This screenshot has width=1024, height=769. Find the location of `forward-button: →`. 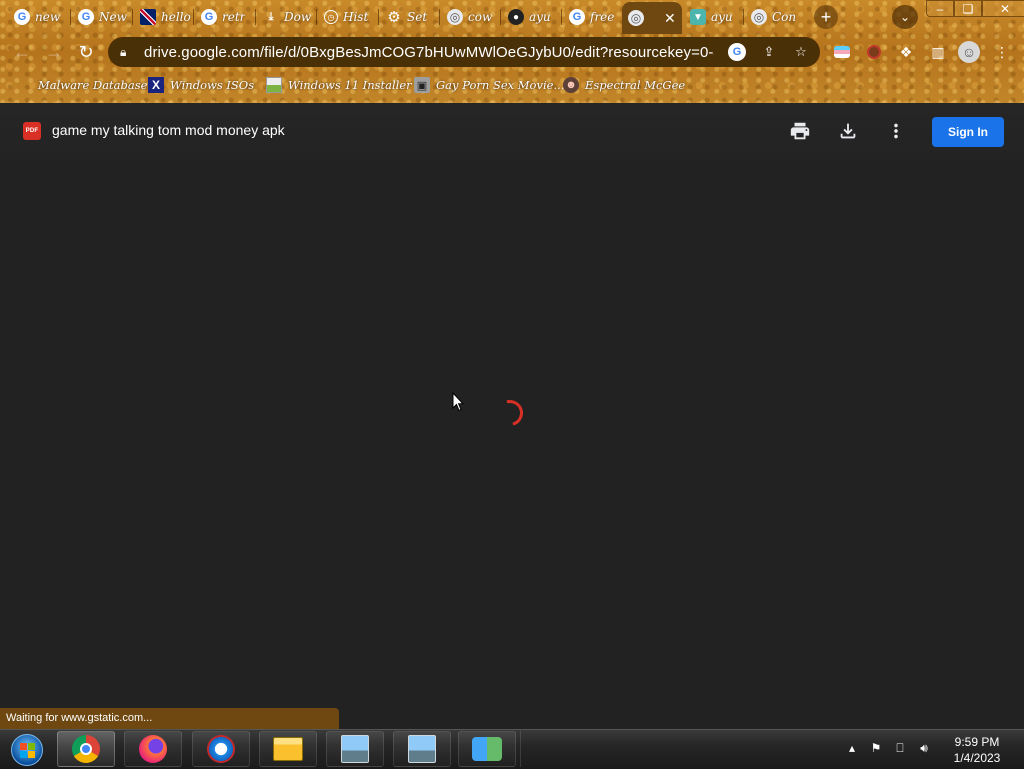

forward-button: → is located at coordinates (54, 52).